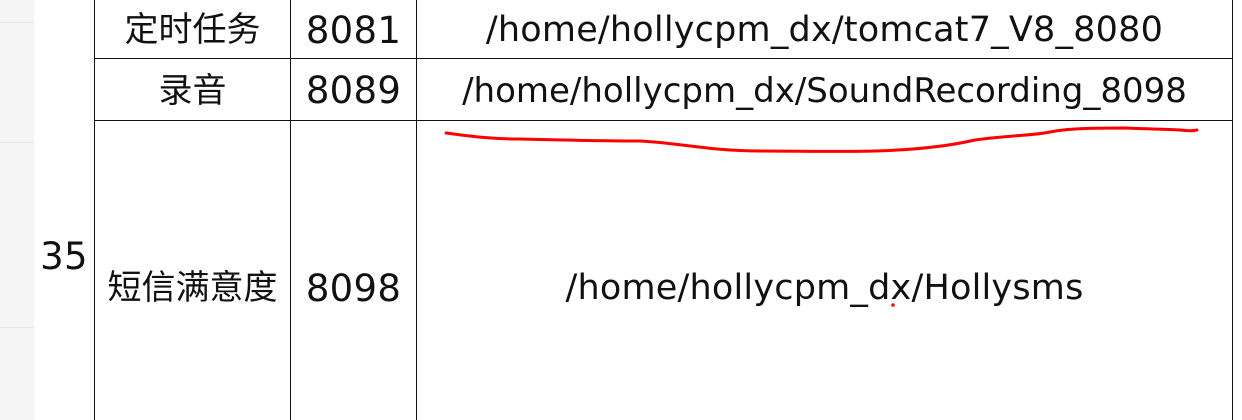  I want to click on row-number-value: 35, so click(64, 256).